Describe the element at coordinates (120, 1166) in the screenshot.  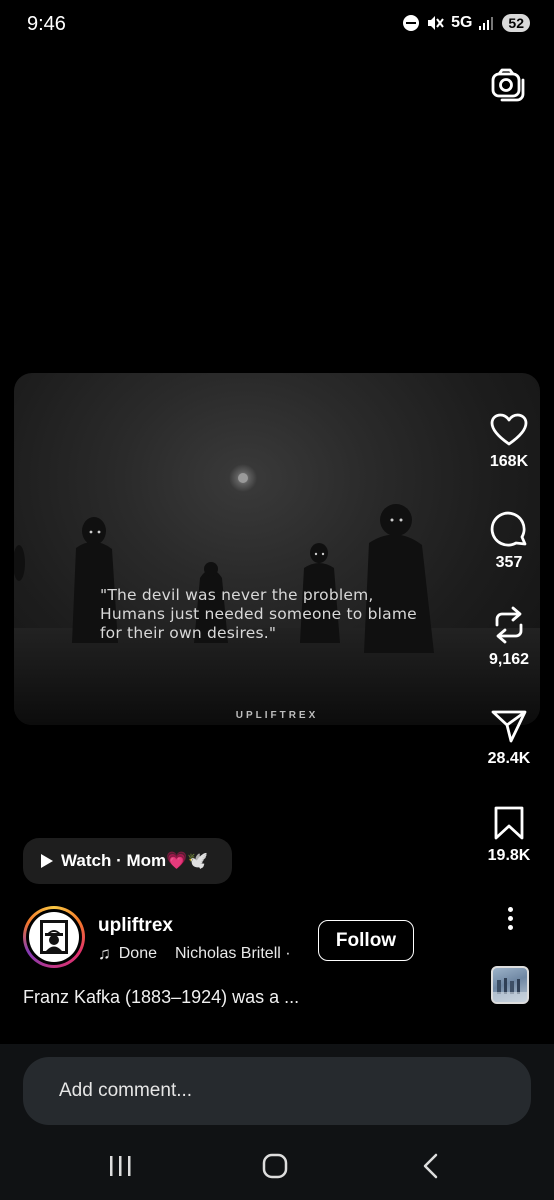
I see `recent-apps-icon` at that location.